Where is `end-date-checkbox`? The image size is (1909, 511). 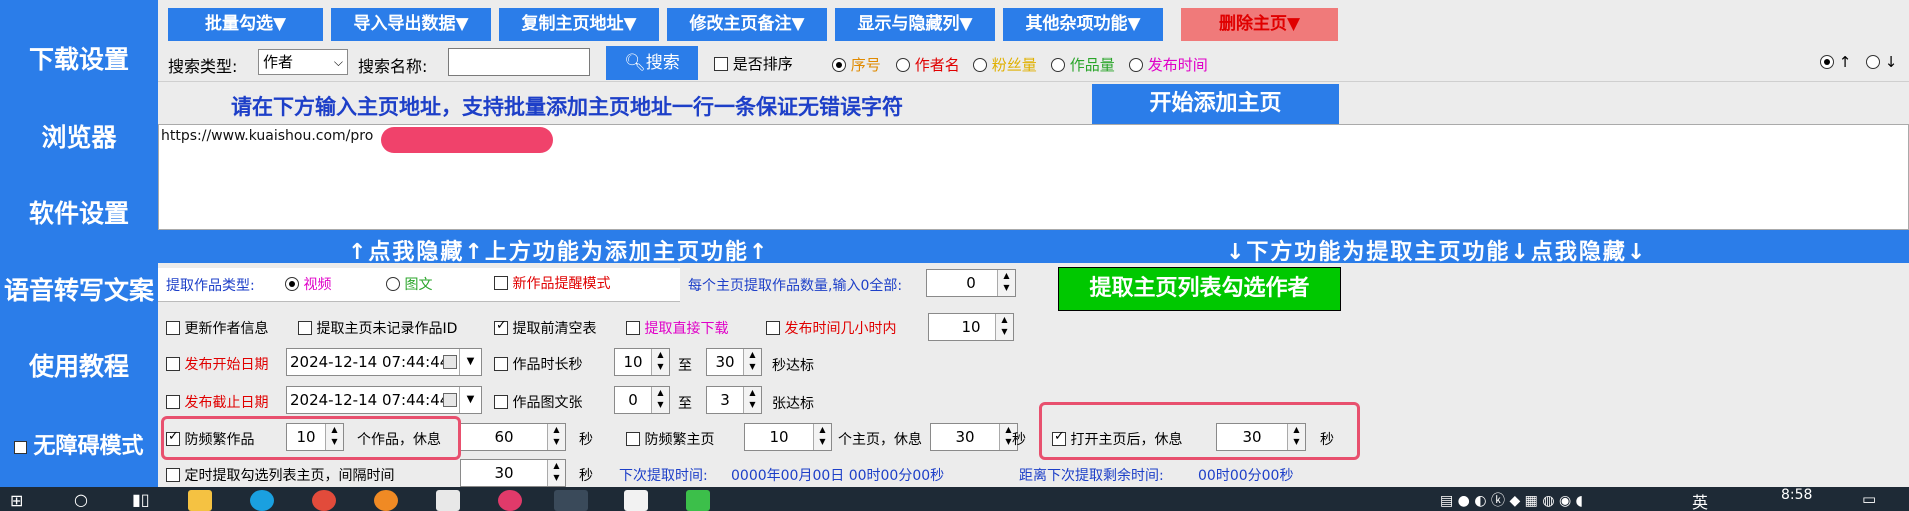 end-date-checkbox is located at coordinates (173, 402).